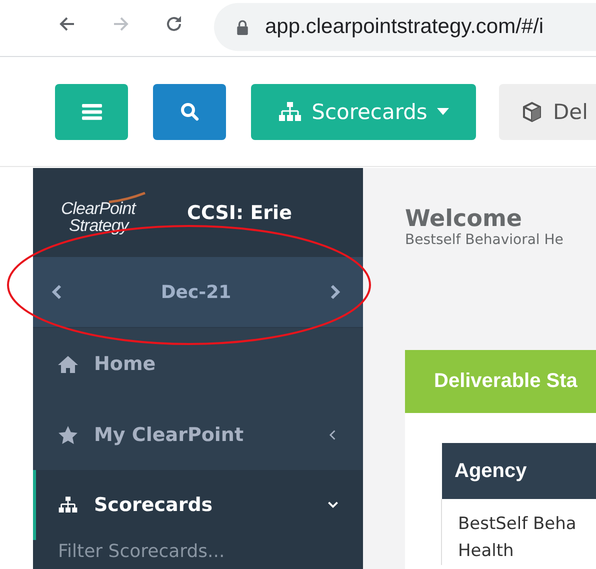  I want to click on address-bar: app.clearpointstrategy.com/#/i, so click(405, 27).